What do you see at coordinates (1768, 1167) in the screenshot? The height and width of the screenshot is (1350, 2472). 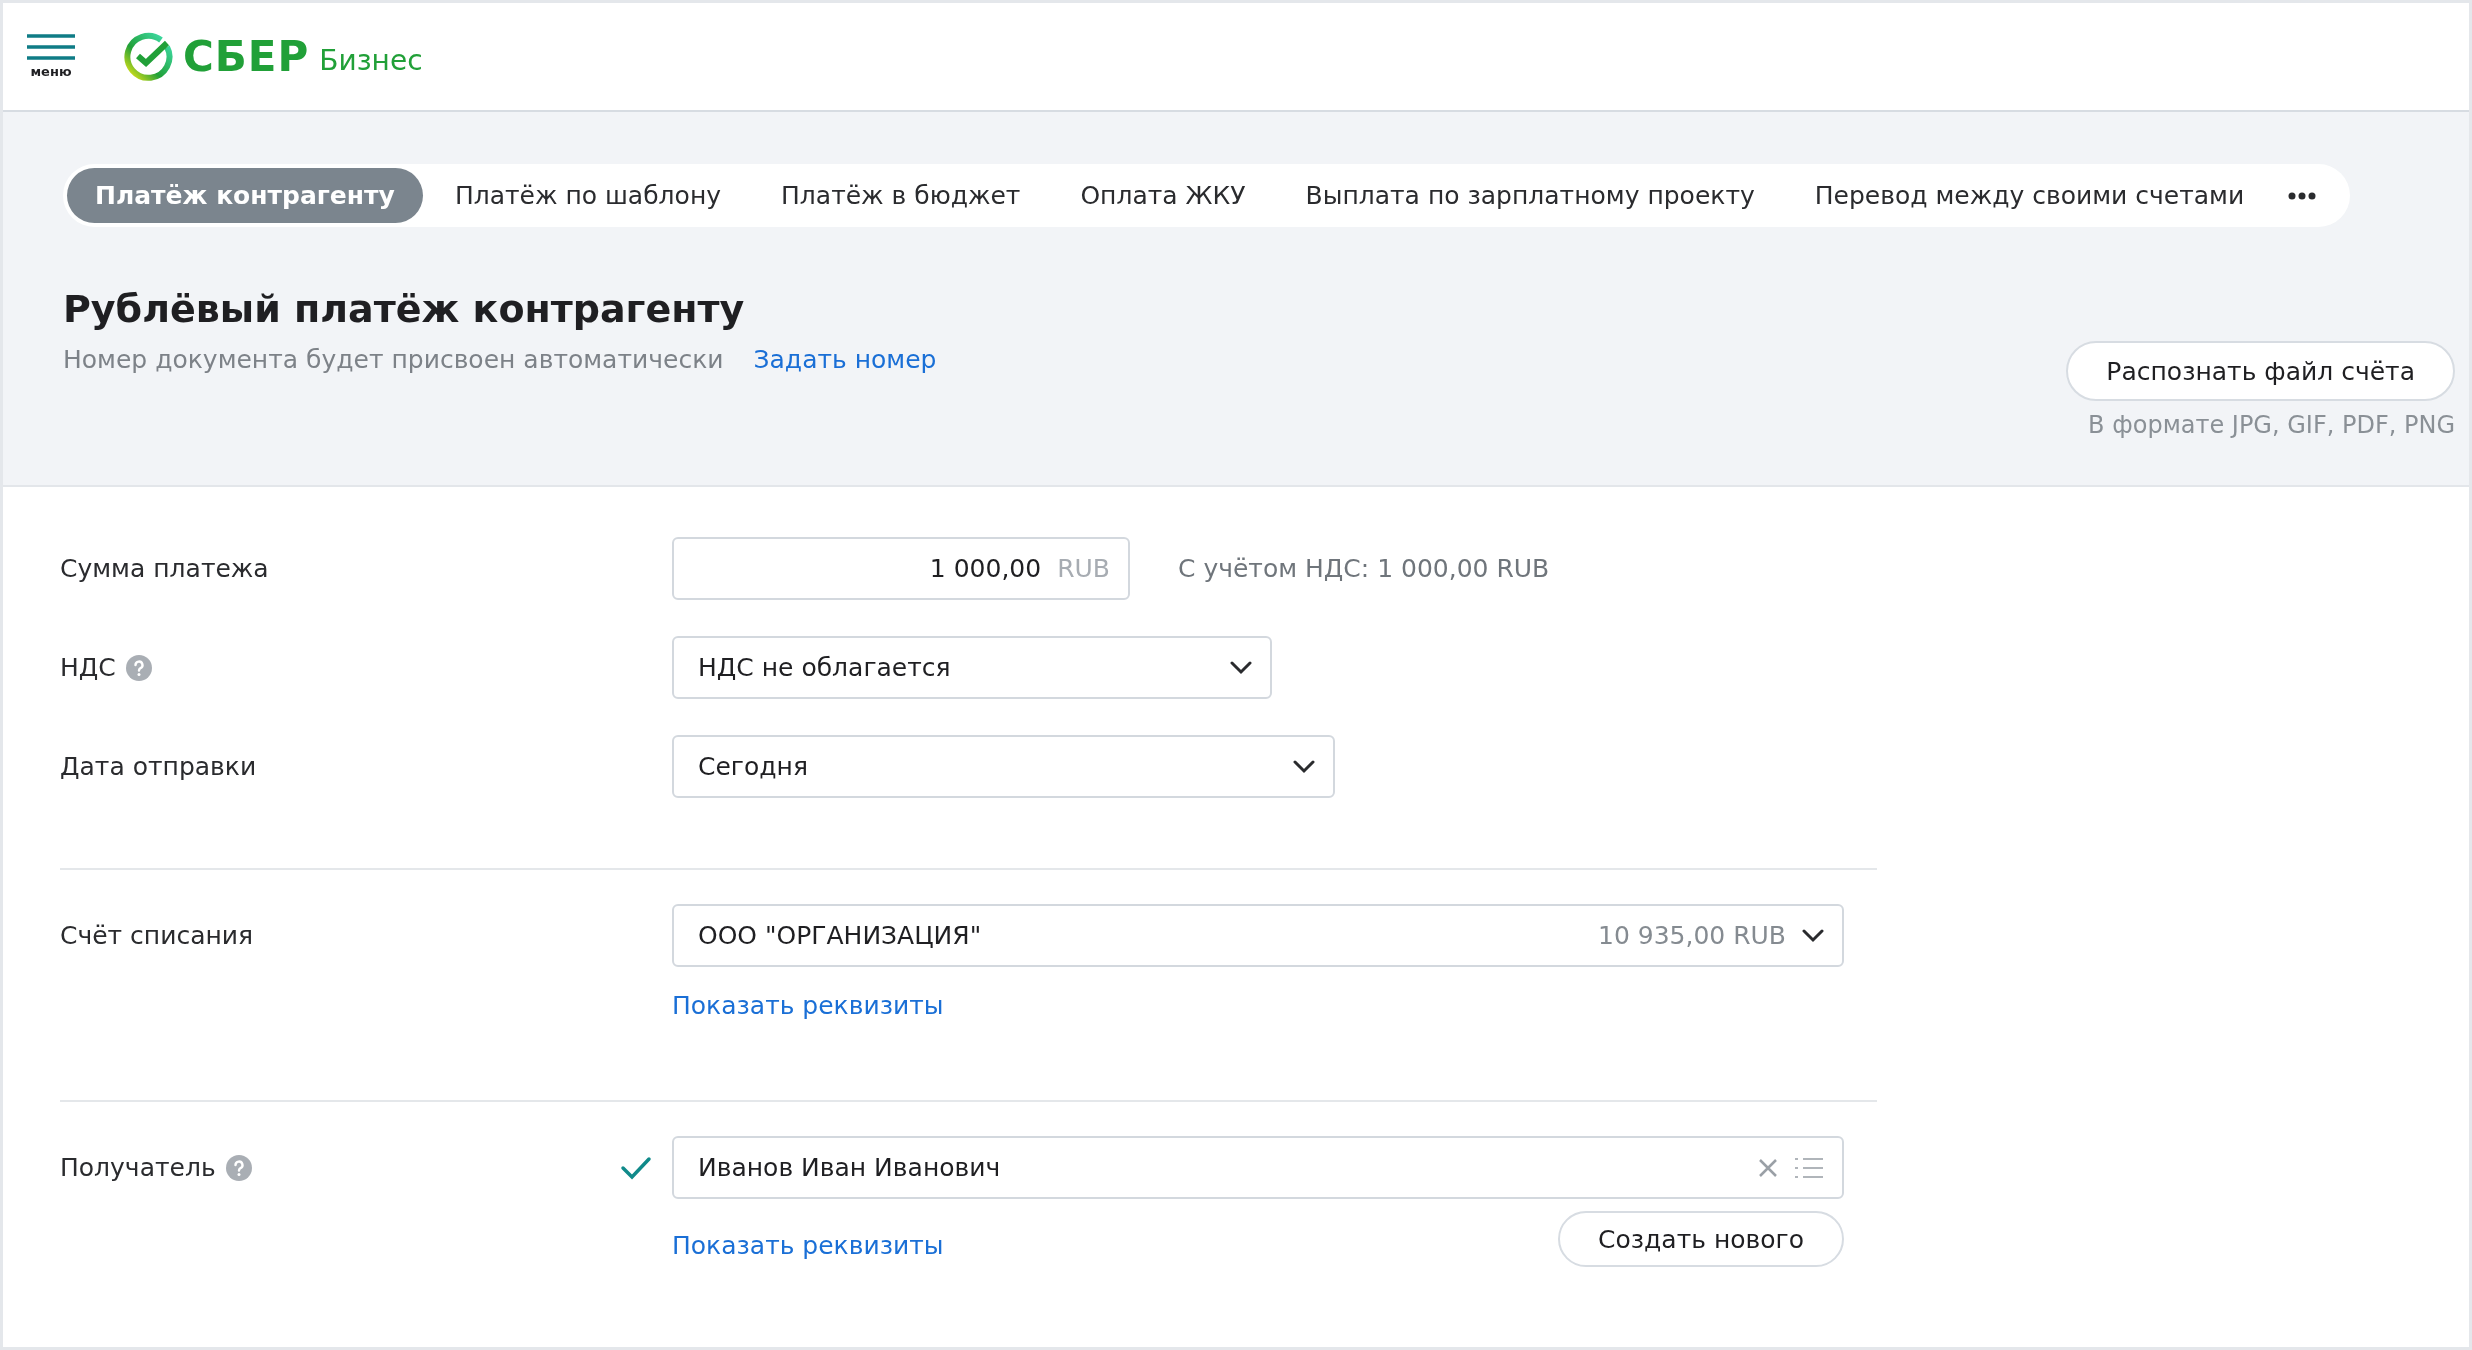 I see `clear-icon` at bounding box center [1768, 1167].